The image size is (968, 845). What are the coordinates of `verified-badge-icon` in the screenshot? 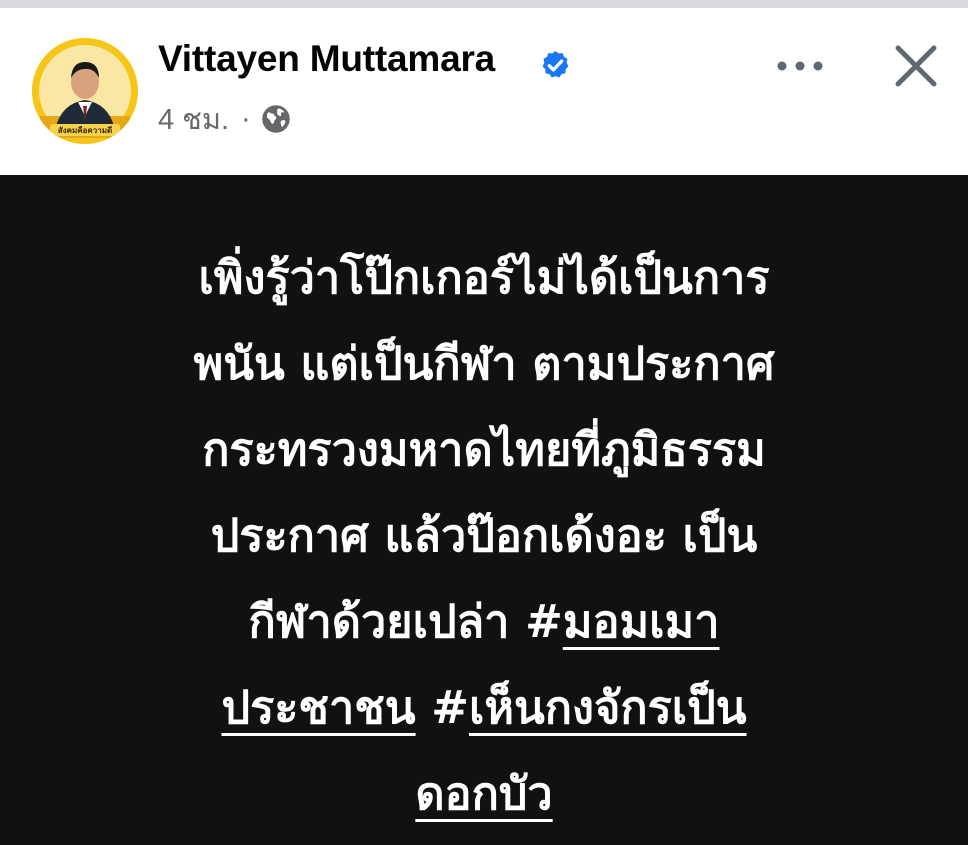 It's located at (555, 64).